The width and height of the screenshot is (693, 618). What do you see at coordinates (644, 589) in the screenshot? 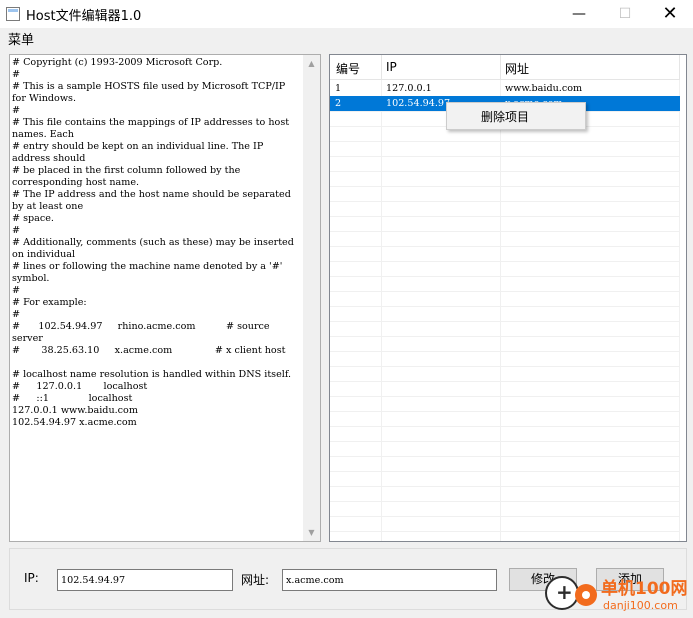
I see `watermark-brand: 单机100网` at bounding box center [644, 589].